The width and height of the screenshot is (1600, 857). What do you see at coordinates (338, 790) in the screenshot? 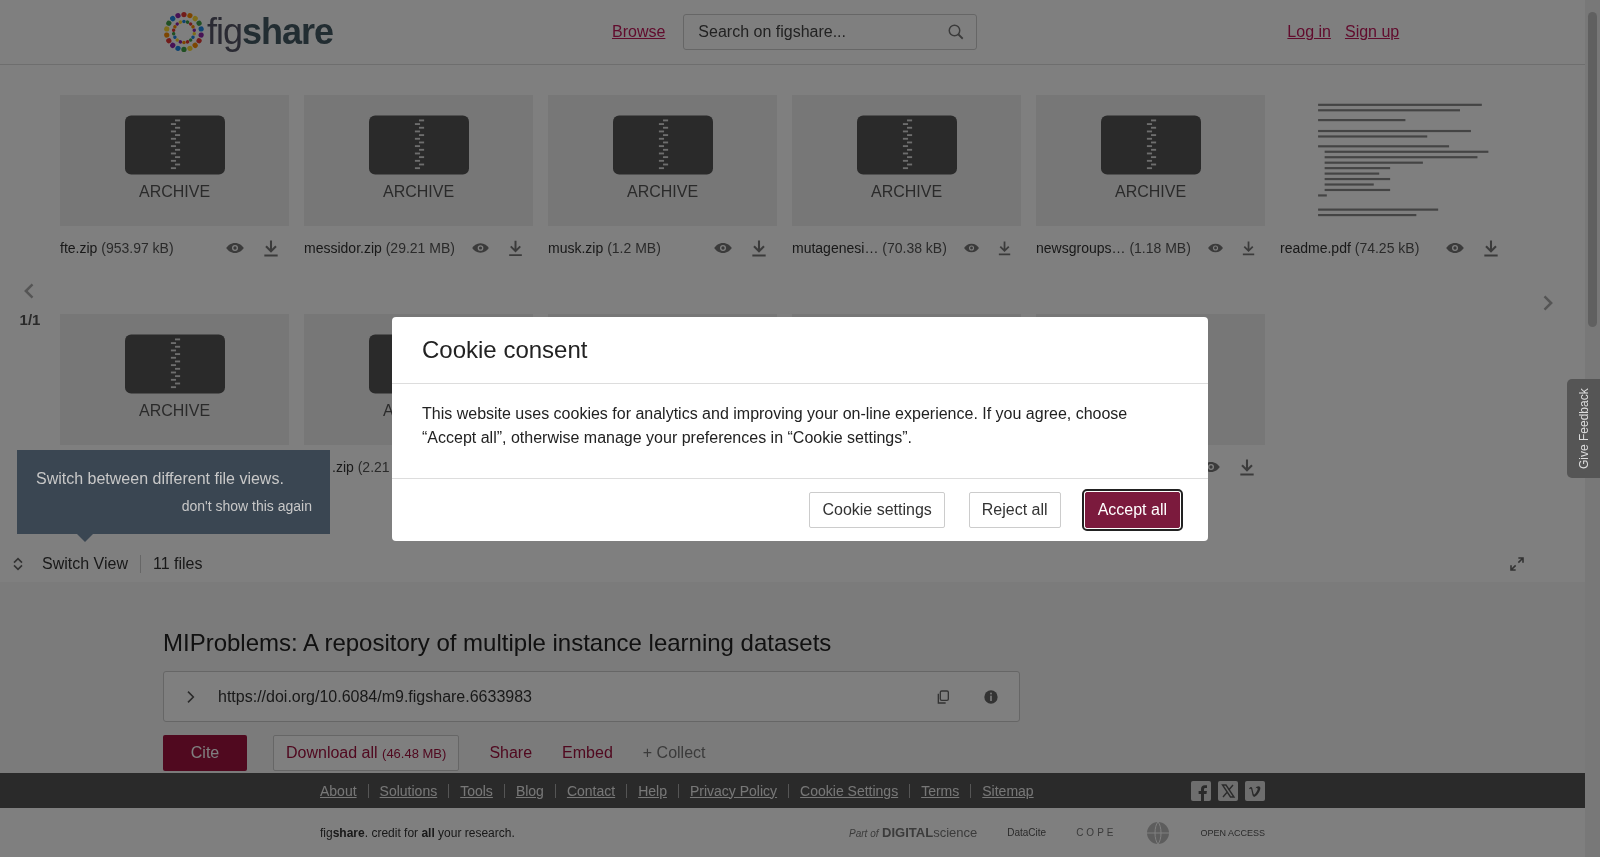
I see `footer-link: About` at bounding box center [338, 790].